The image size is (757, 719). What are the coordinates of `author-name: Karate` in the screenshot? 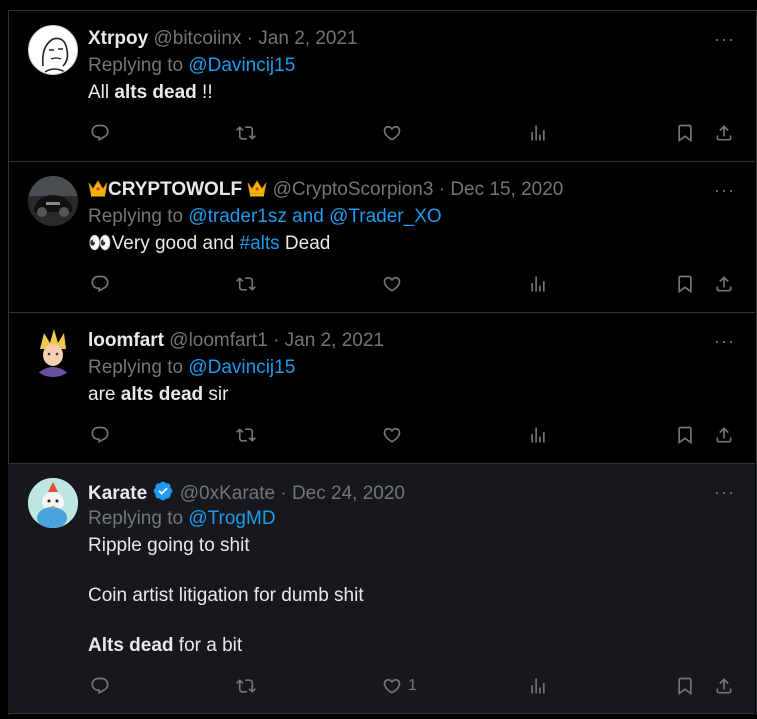 It's located at (117, 493).